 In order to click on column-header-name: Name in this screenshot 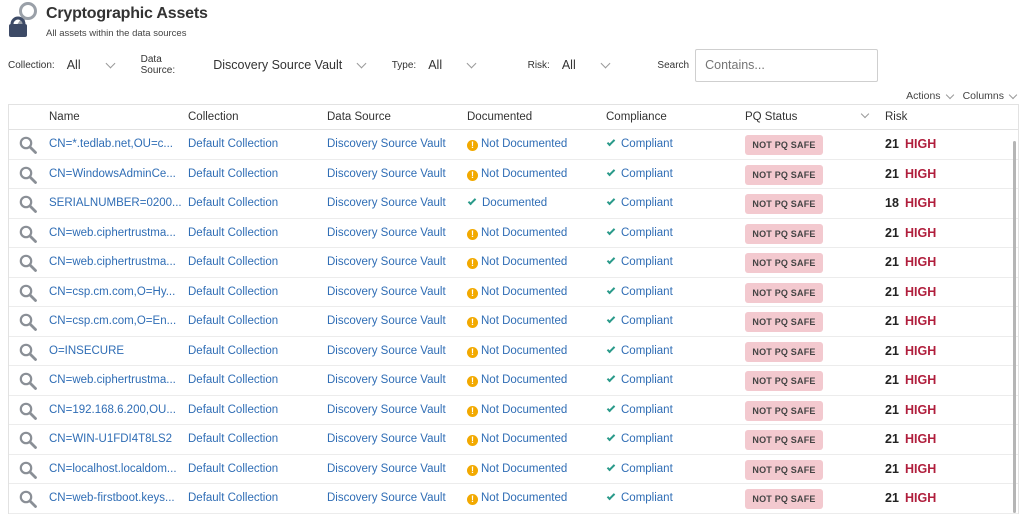, I will do `click(64, 117)`.